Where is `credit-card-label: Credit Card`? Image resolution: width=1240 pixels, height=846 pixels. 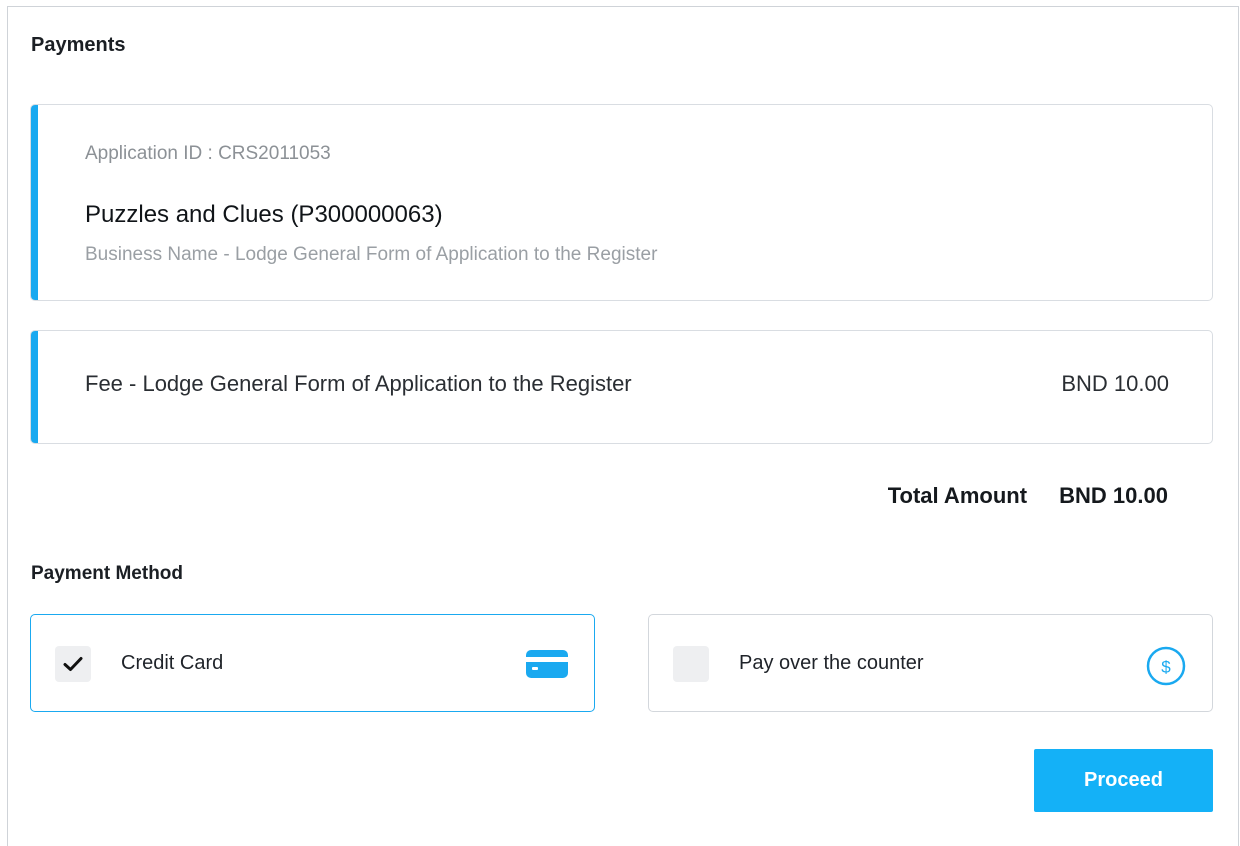
credit-card-label: Credit Card is located at coordinates (172, 663).